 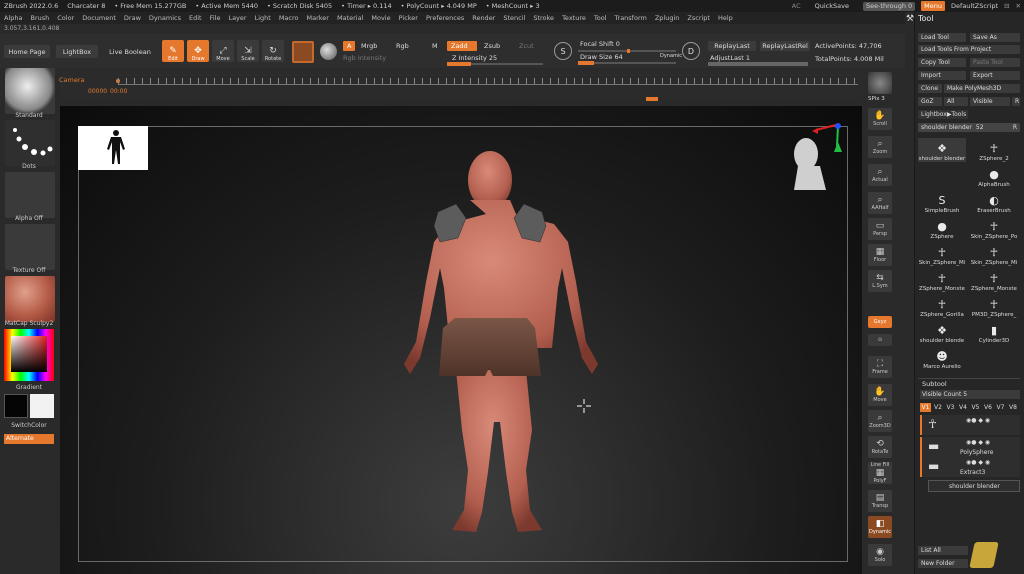 I want to click on menu-item-color: Color, so click(x=65, y=18).